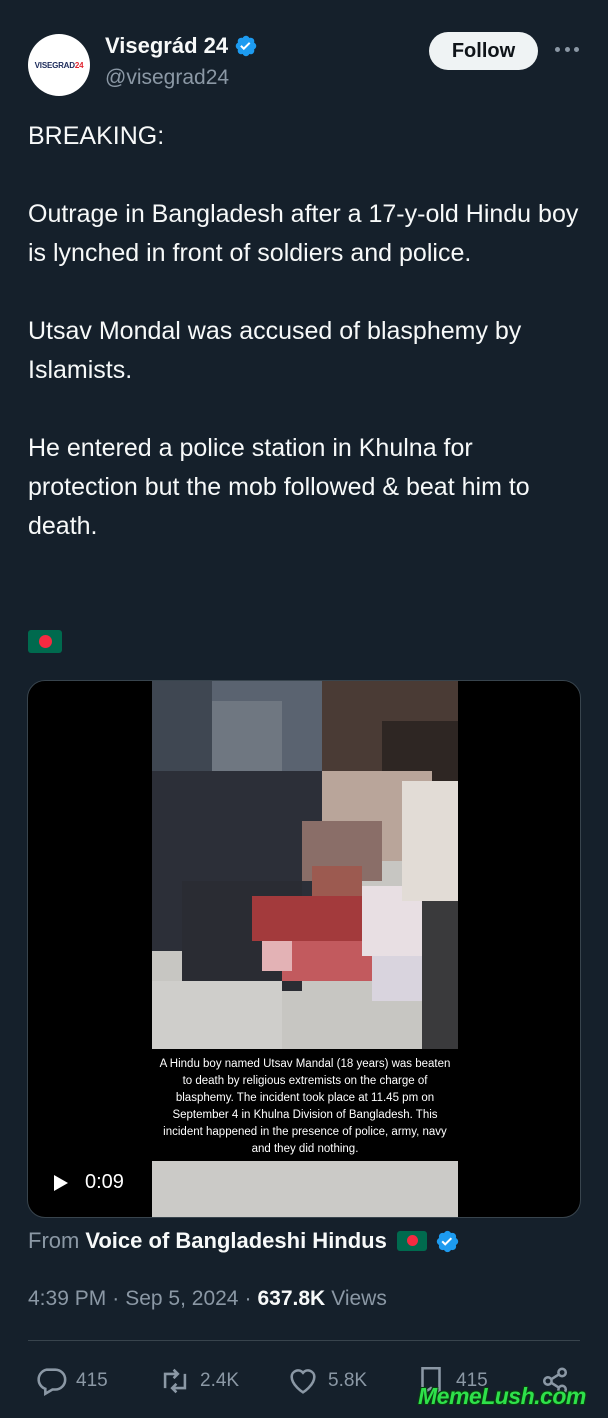 The image size is (608, 1418). Describe the element at coordinates (52, 1382) in the screenshot. I see `reply-icon` at that location.